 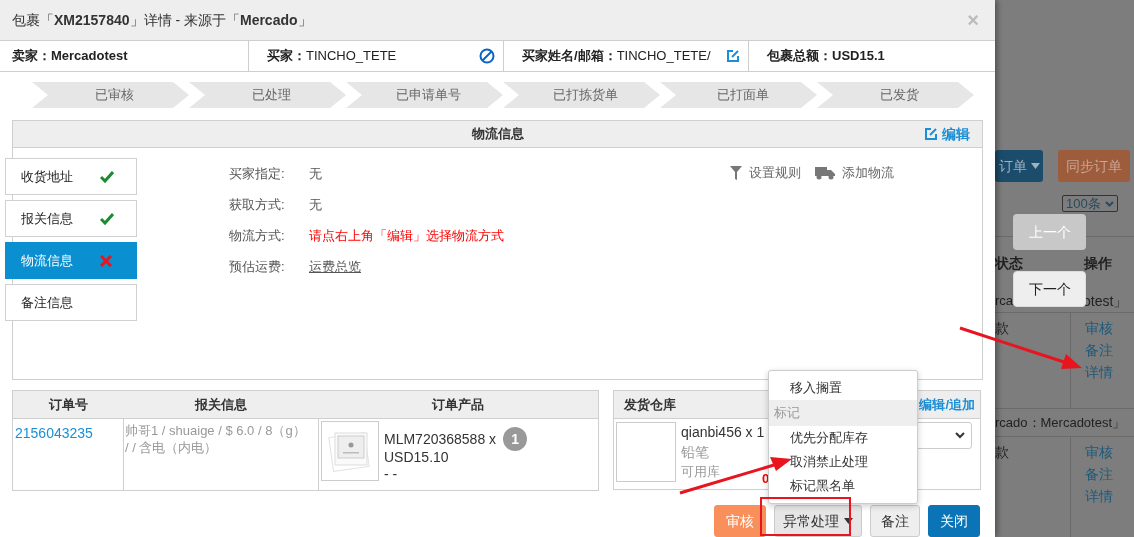 I want to click on side-tab: 备注信息, so click(x=71, y=302).